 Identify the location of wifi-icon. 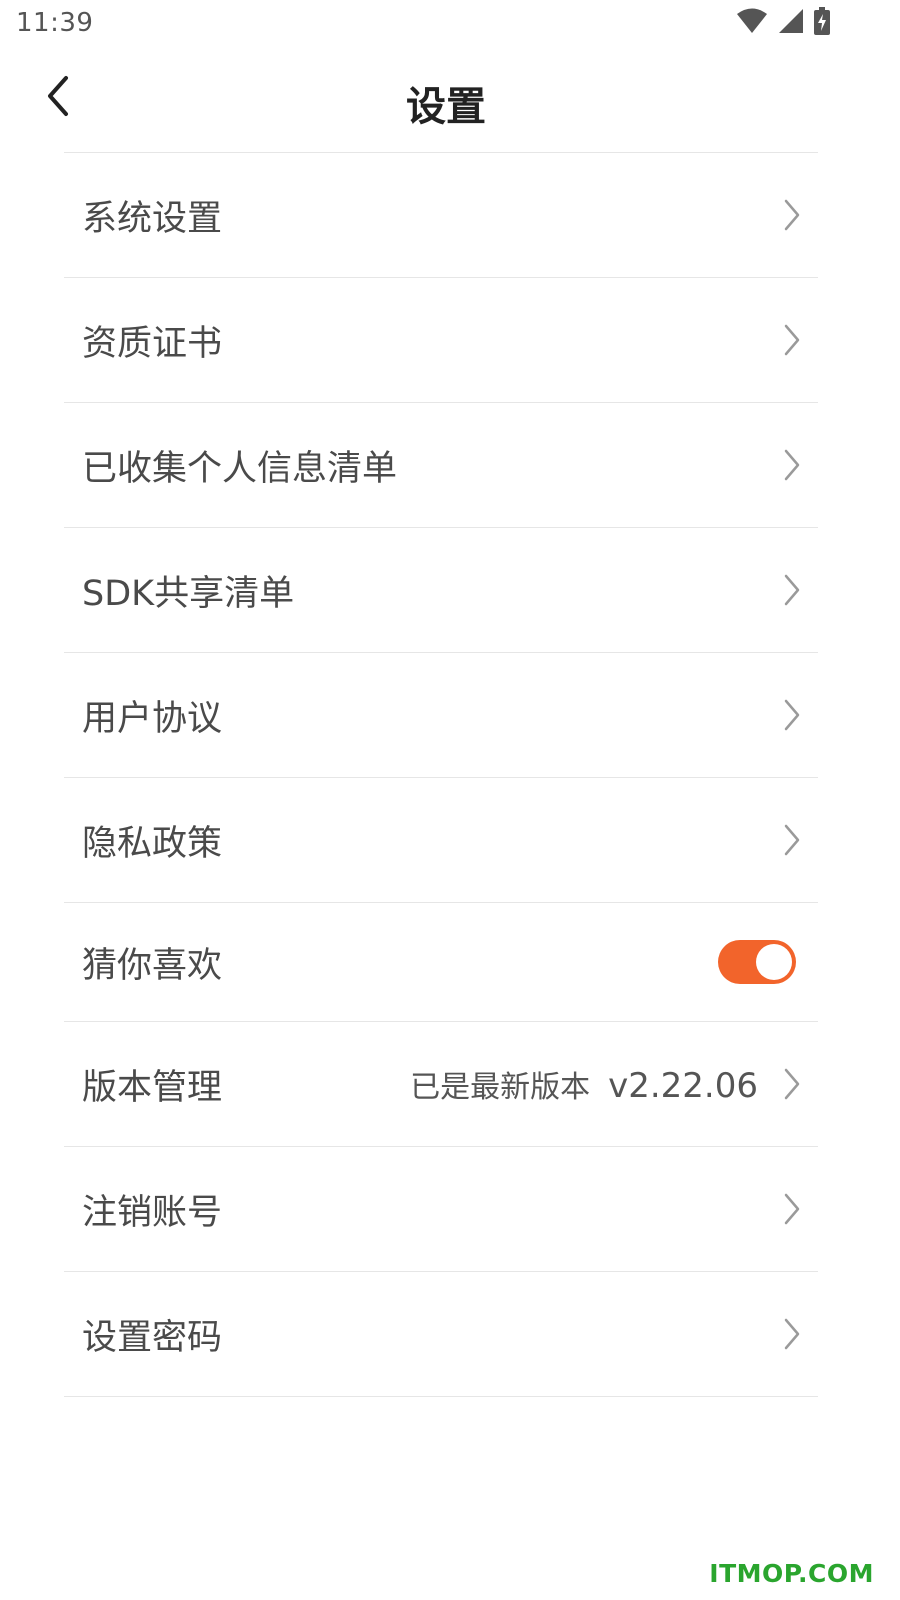
(752, 23).